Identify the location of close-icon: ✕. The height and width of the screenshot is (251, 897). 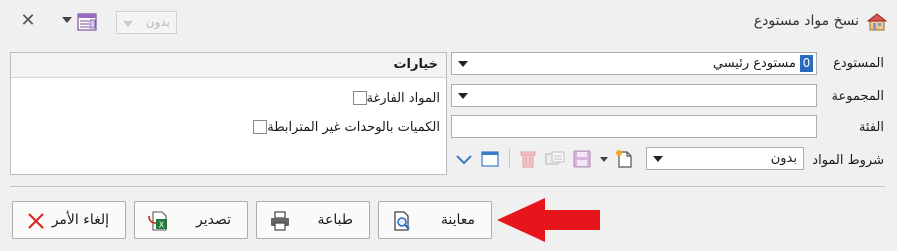
(28, 21).